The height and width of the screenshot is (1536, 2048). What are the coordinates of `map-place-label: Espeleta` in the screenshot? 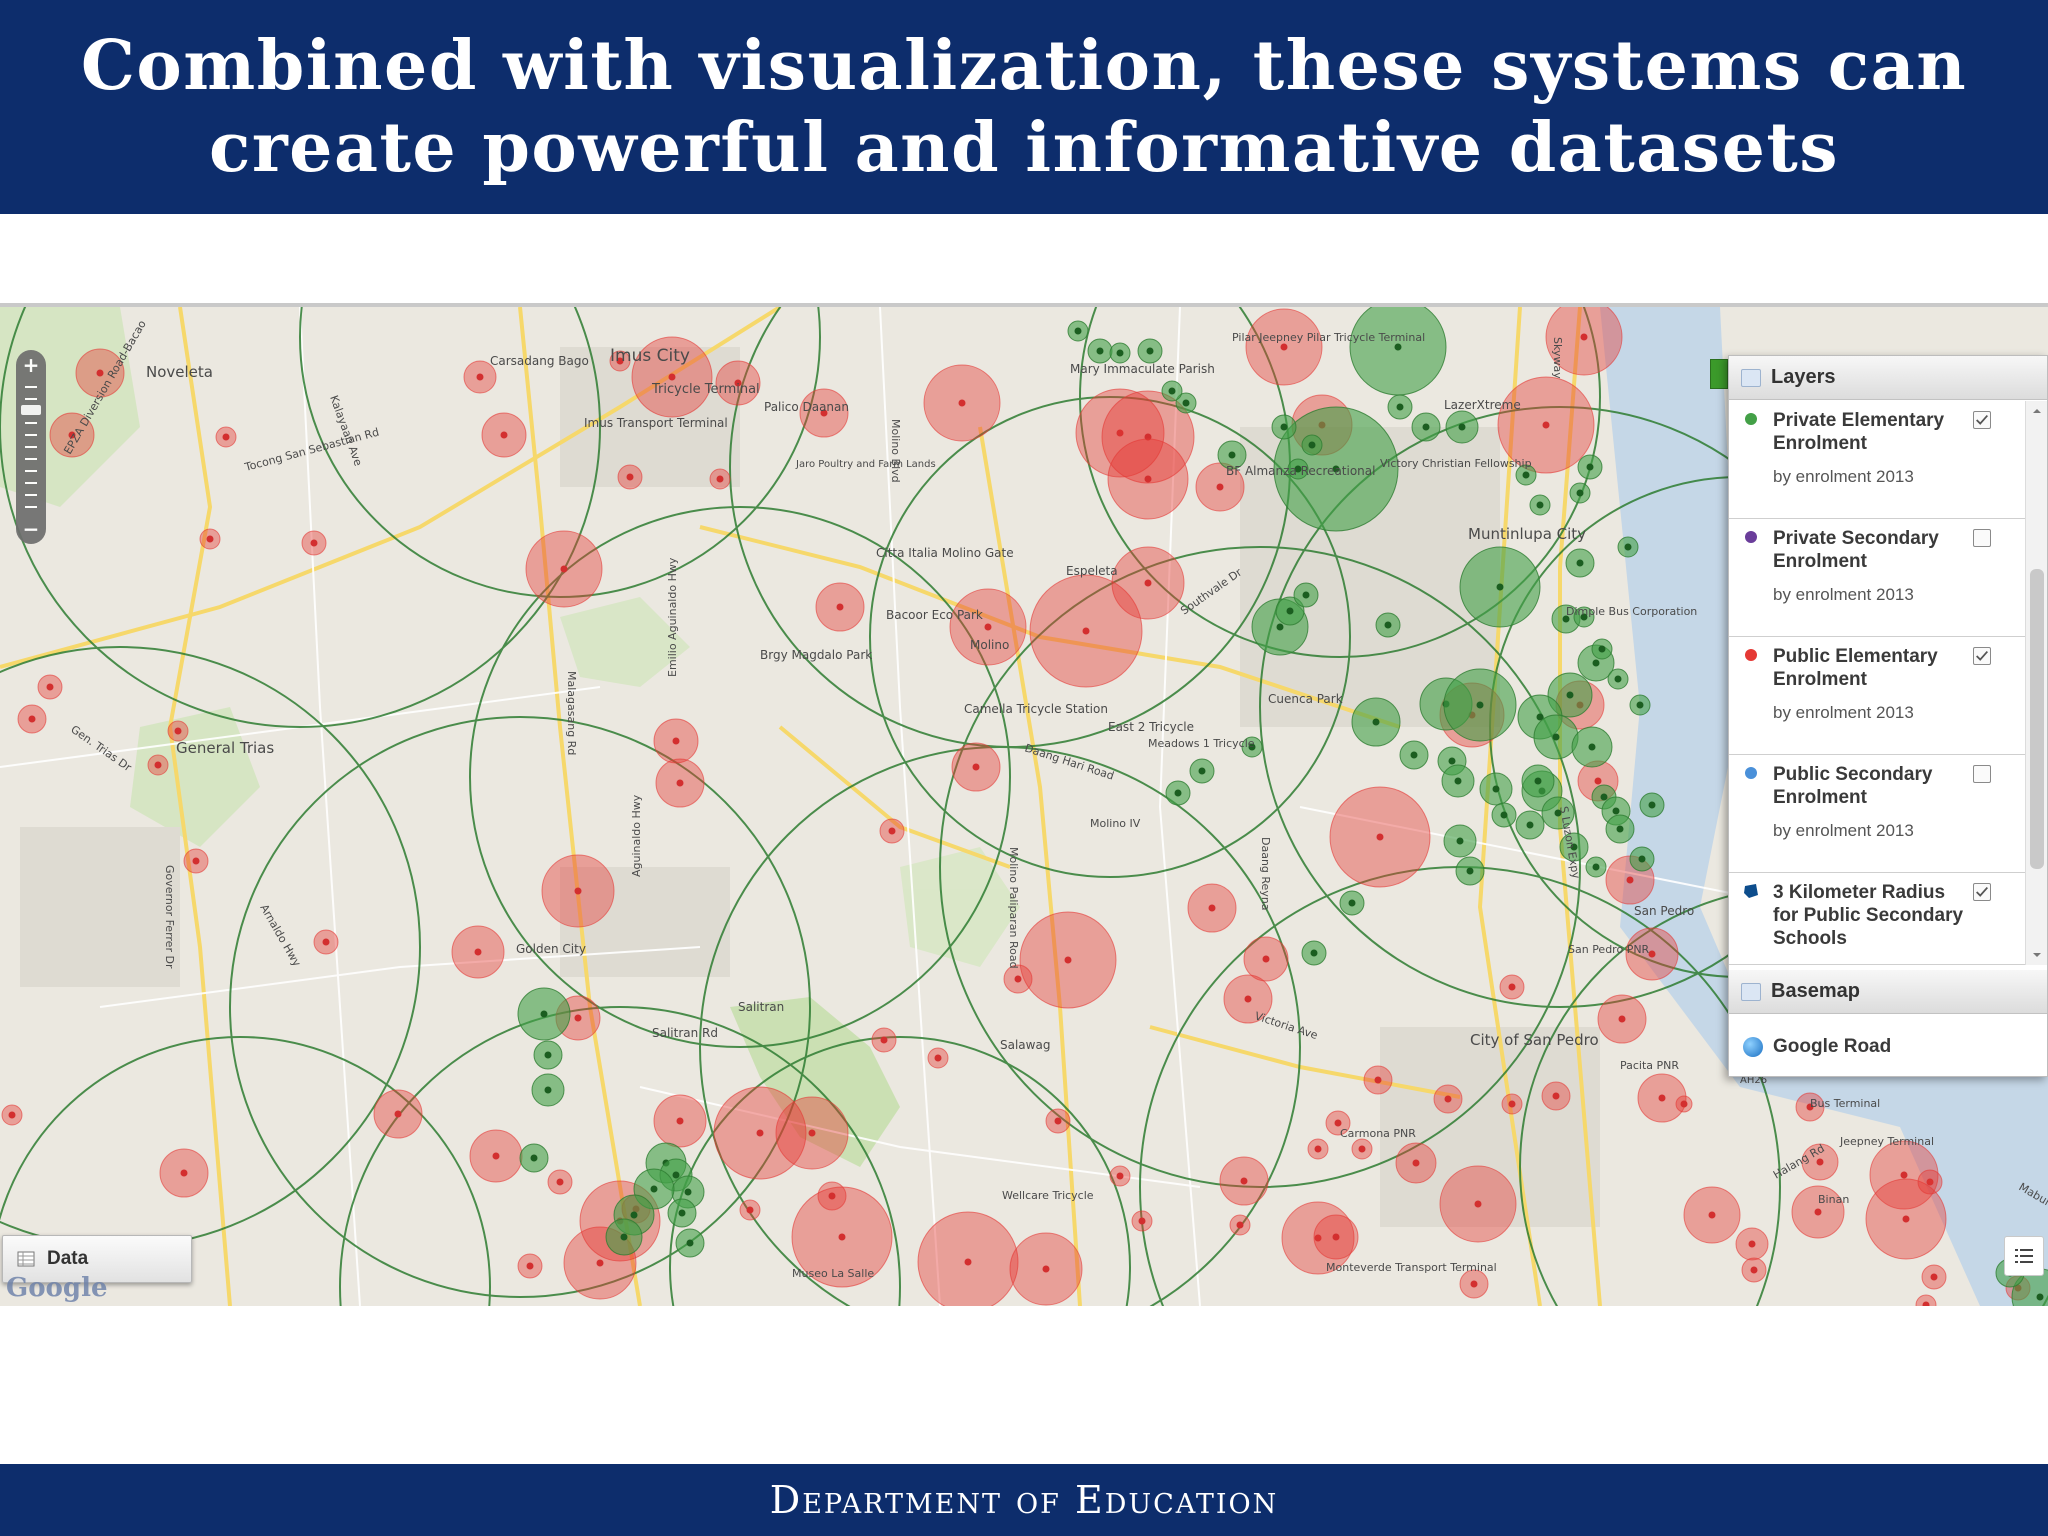 It's located at (1092, 571).